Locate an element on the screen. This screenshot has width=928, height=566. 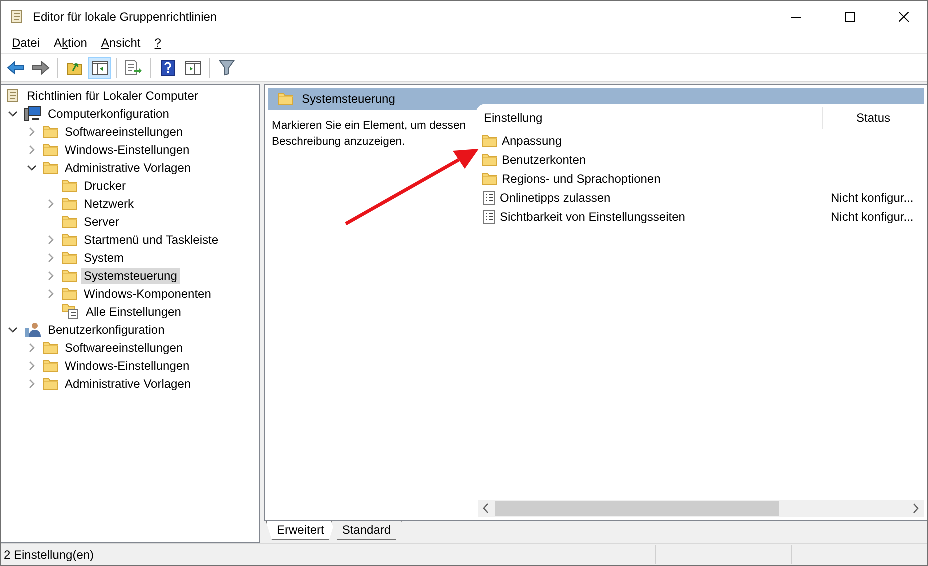
description-text: Markieren Sie ein Element, um dessen Beschreibung anzuzeigen. is located at coordinates (369, 134).